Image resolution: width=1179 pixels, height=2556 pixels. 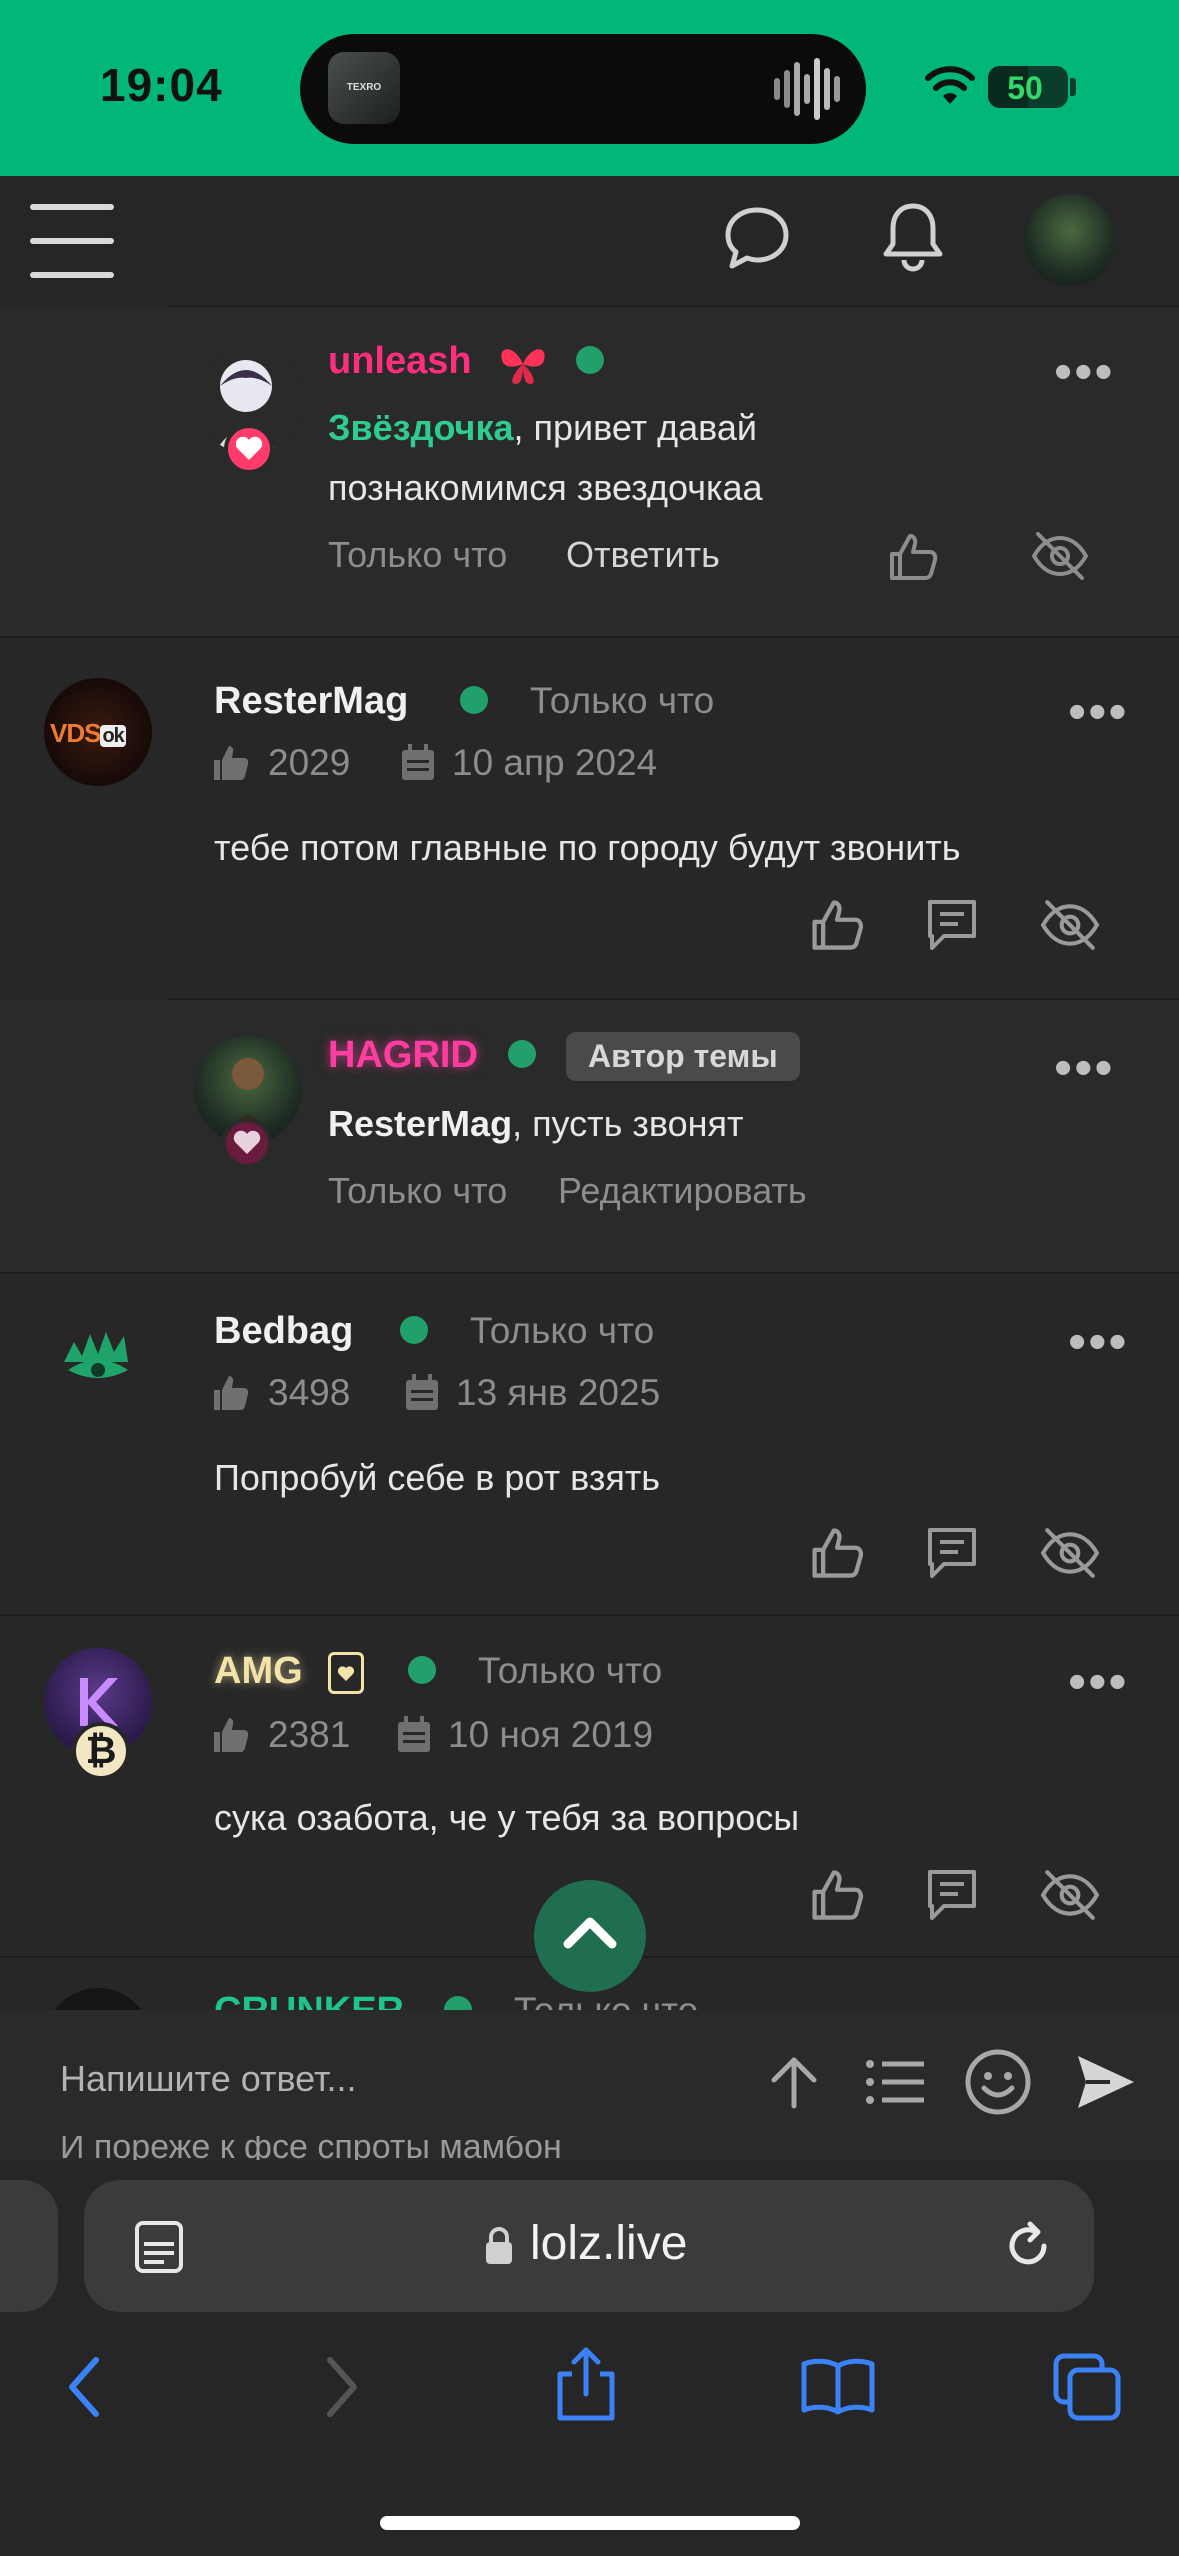 I want to click on butterfly-icon, so click(x=523, y=364).